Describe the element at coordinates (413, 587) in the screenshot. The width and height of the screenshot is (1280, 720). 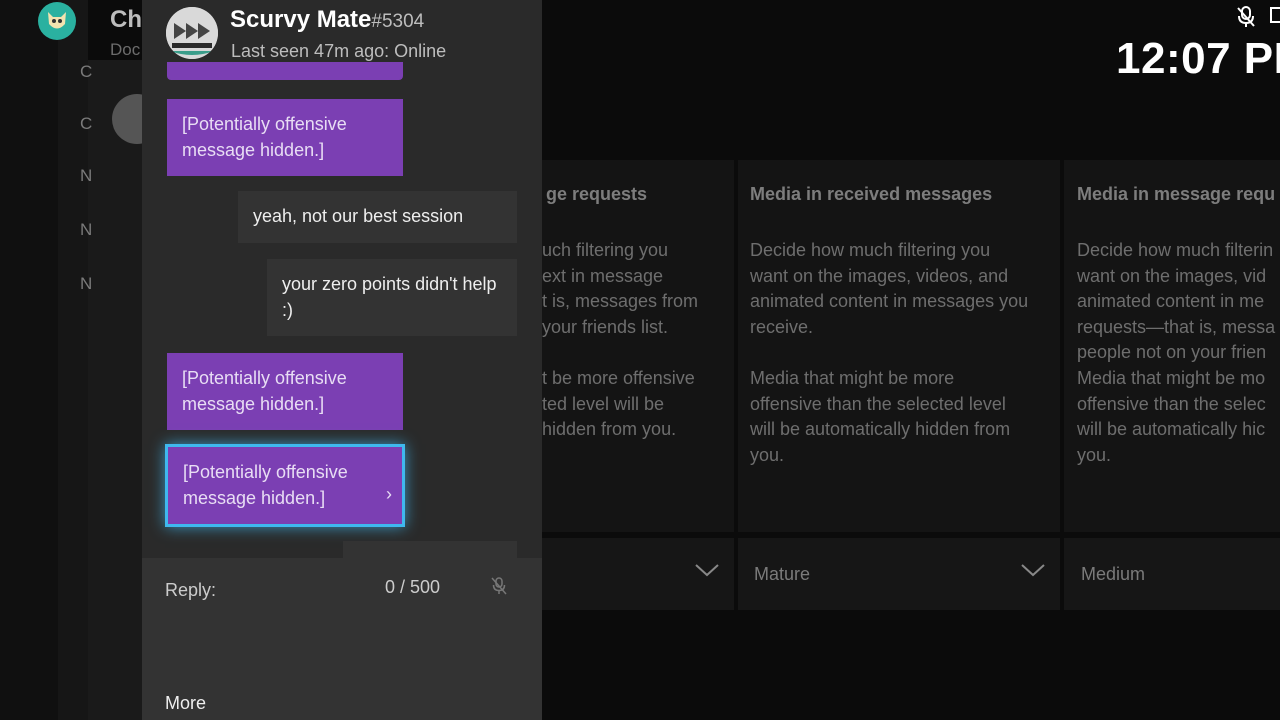
I see `character-count: 0 / 500` at that location.